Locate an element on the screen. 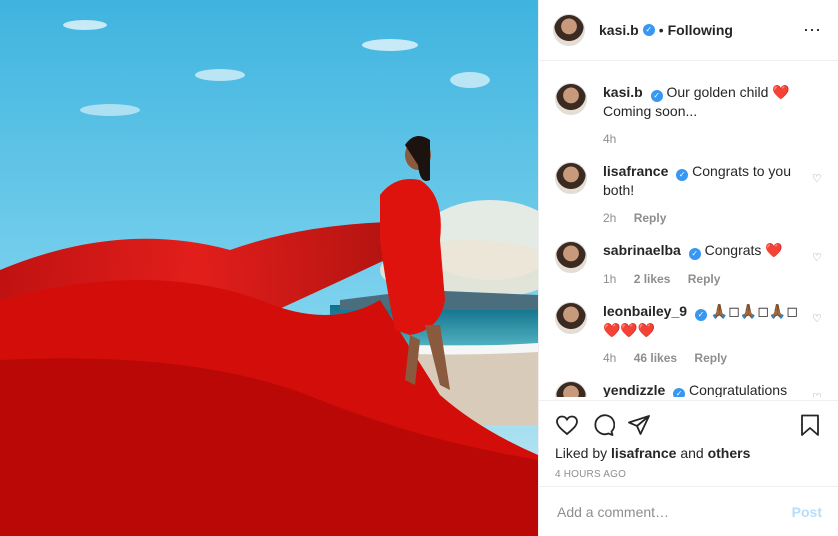 Image resolution: width=838 pixels, height=536 pixels. comment-username: lisafrance is located at coordinates (635, 171).